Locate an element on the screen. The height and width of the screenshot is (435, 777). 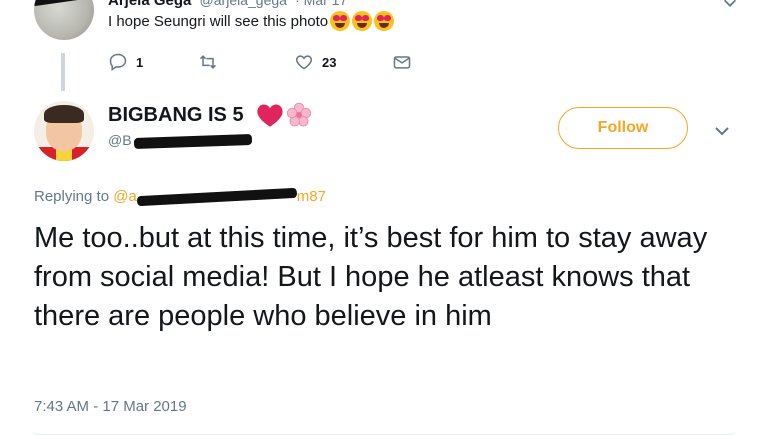
parent-text-content: I hope Seungri will see this photo is located at coordinates (218, 21).